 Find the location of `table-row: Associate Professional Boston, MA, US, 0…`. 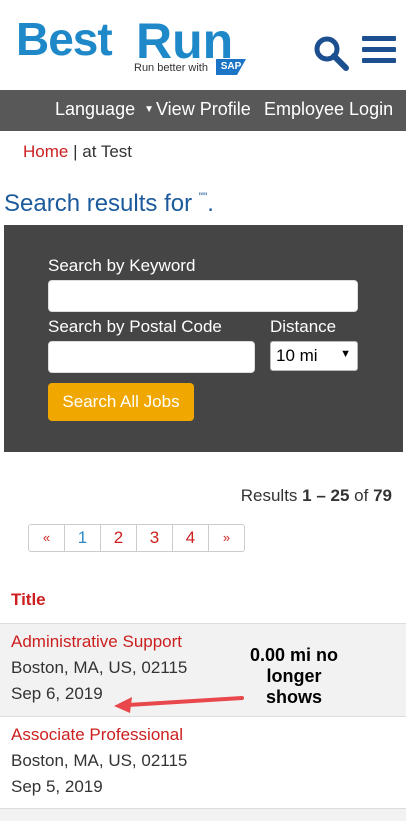

table-row: Associate Professional Boston, MA, US, 0… is located at coordinates (203, 762).